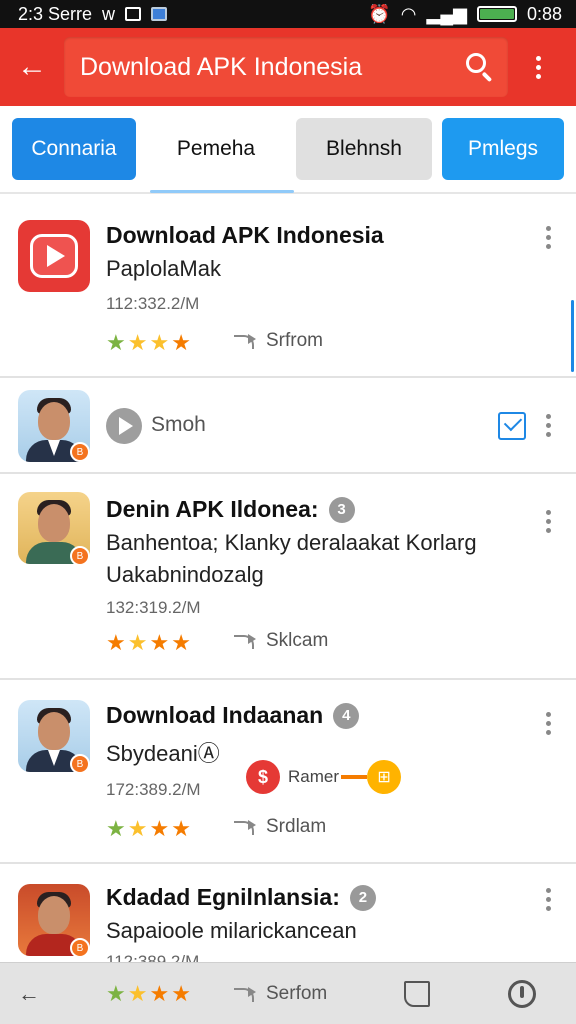 The image size is (576, 1024). Describe the element at coordinates (74, 149) in the screenshot. I see `tab-connaria: Connaria` at that location.